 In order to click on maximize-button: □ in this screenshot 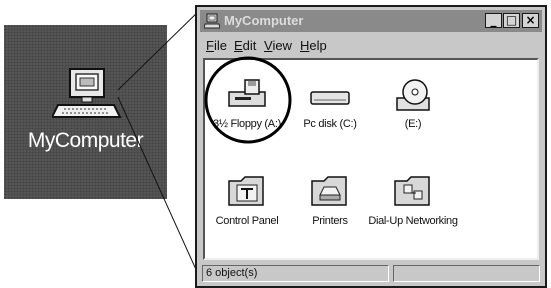, I will do `click(511, 20)`.